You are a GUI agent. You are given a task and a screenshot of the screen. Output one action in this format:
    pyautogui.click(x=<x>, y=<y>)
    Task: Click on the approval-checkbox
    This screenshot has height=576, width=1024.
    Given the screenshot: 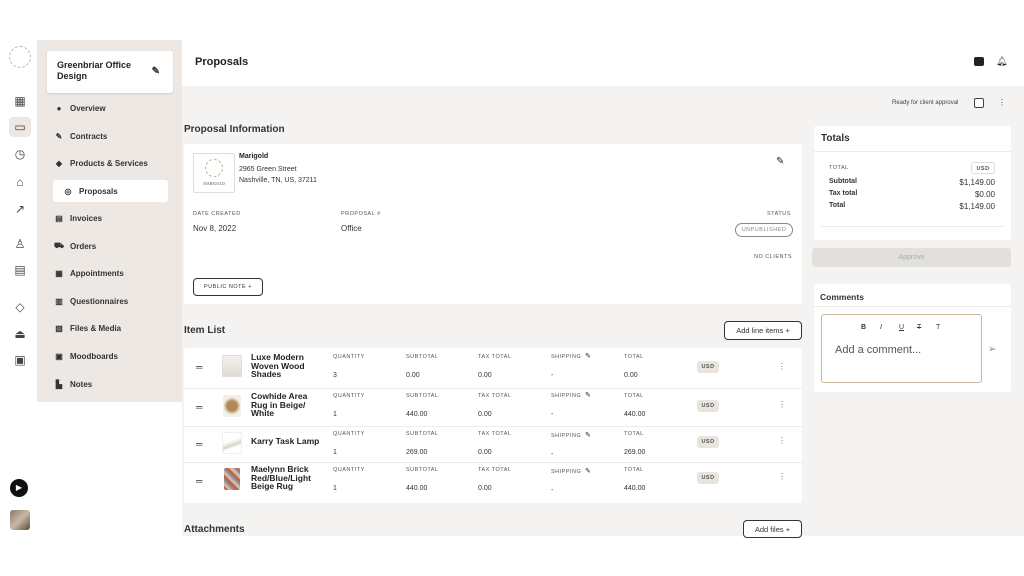 What is the action you would take?
    pyautogui.click(x=979, y=103)
    